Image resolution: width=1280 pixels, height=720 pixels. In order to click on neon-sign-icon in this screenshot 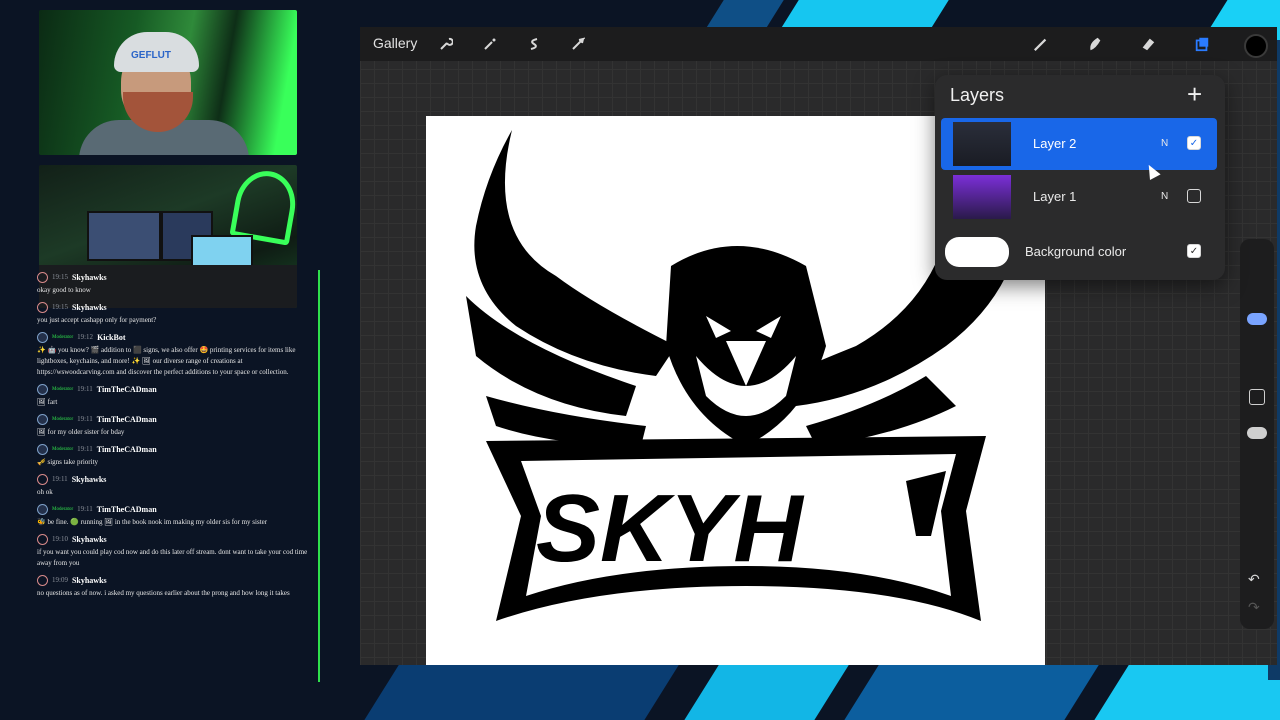, I will do `click(263, 206)`.